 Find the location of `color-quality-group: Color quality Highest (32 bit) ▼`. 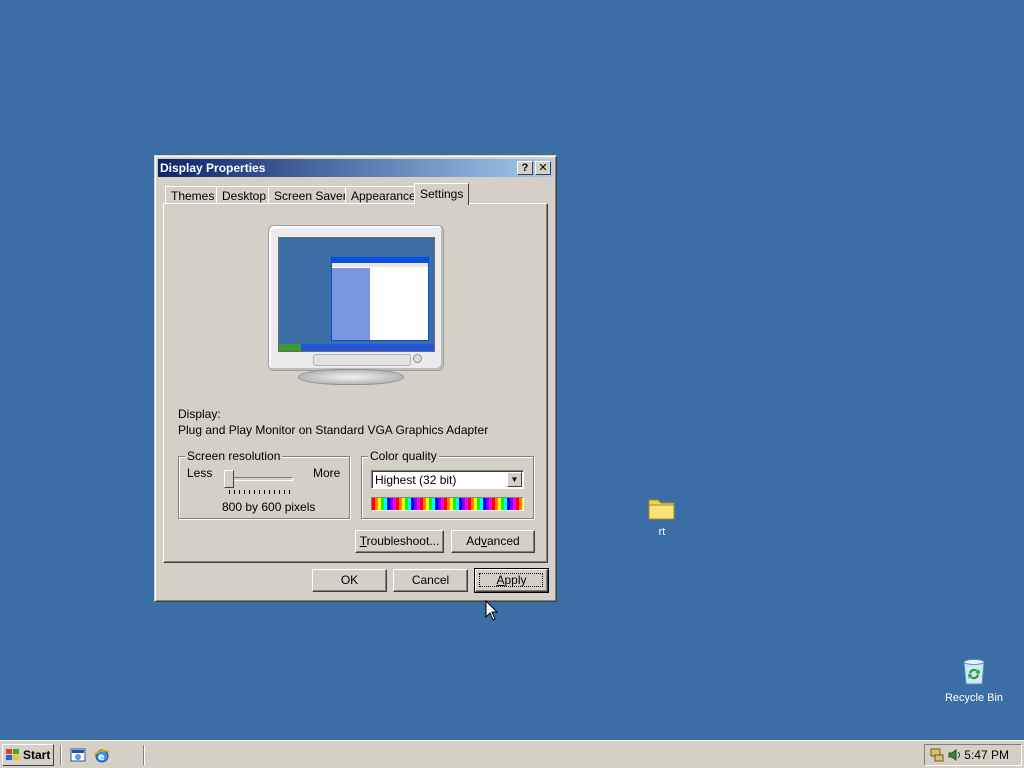

color-quality-group: Color quality Highest (32 bit) ▼ is located at coordinates (447, 484).